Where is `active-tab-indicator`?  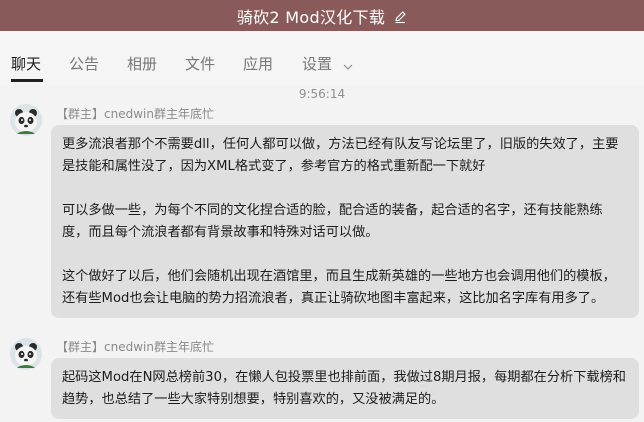
active-tab-indicator is located at coordinates (27, 80).